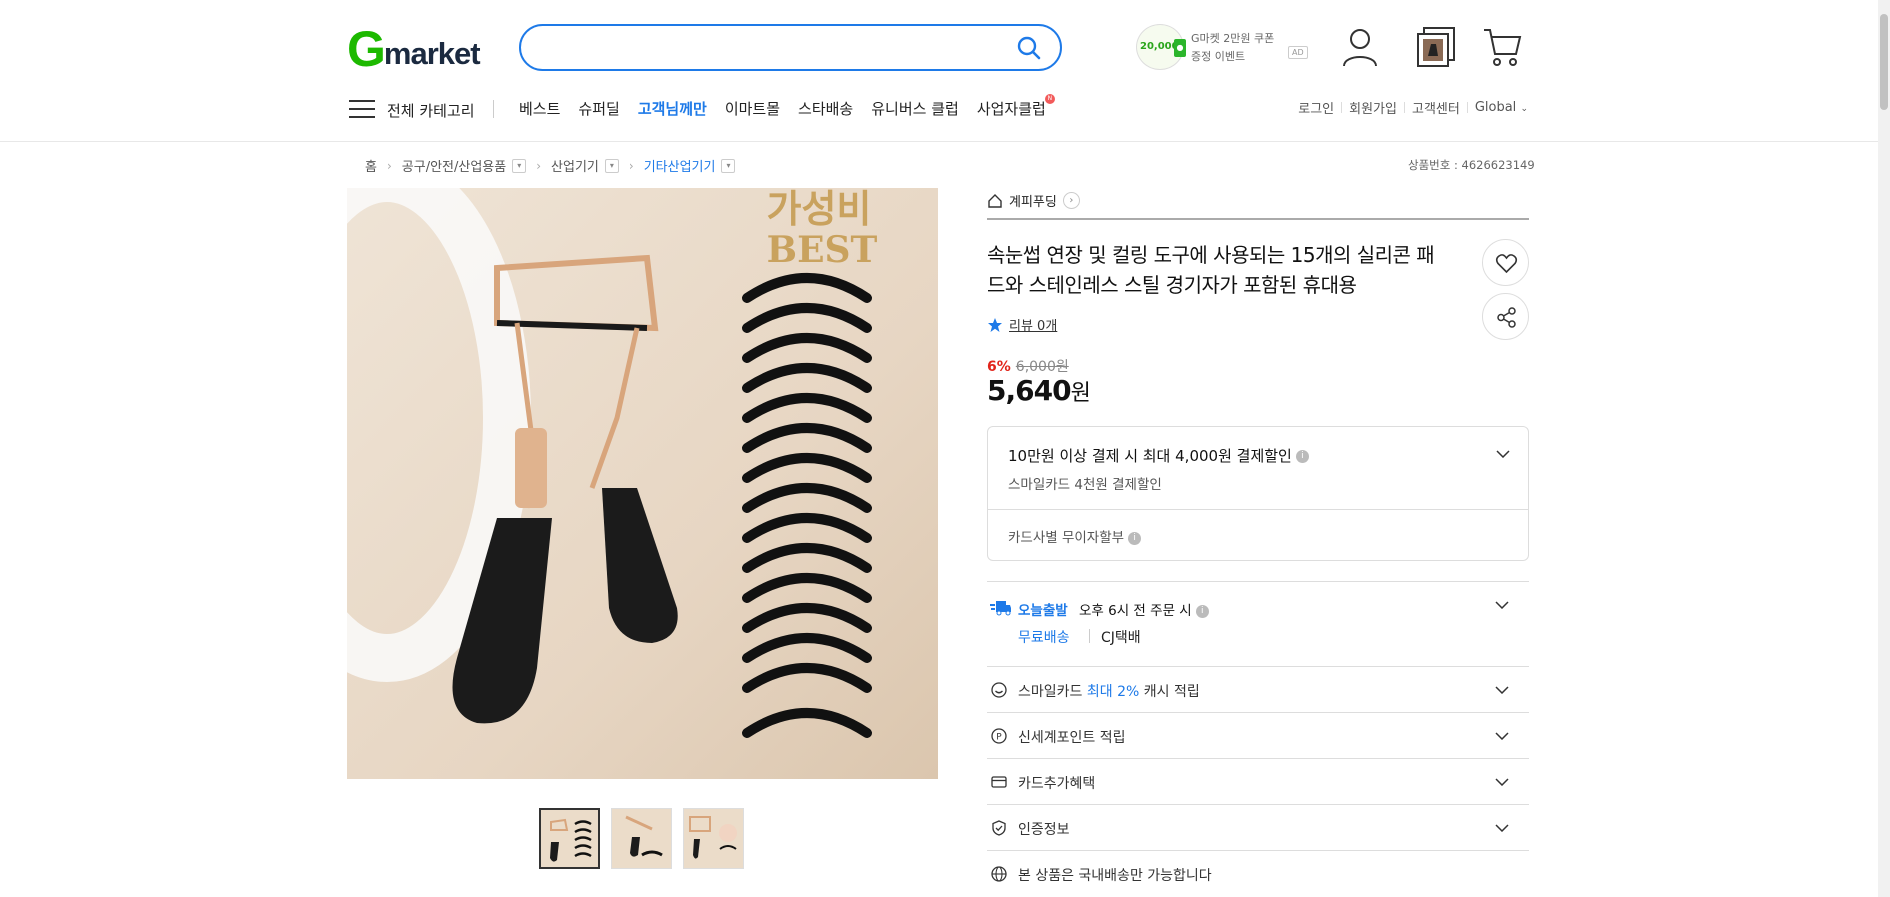 This screenshot has height=897, width=1890. I want to click on gmarket-logo: G market, so click(414, 49).